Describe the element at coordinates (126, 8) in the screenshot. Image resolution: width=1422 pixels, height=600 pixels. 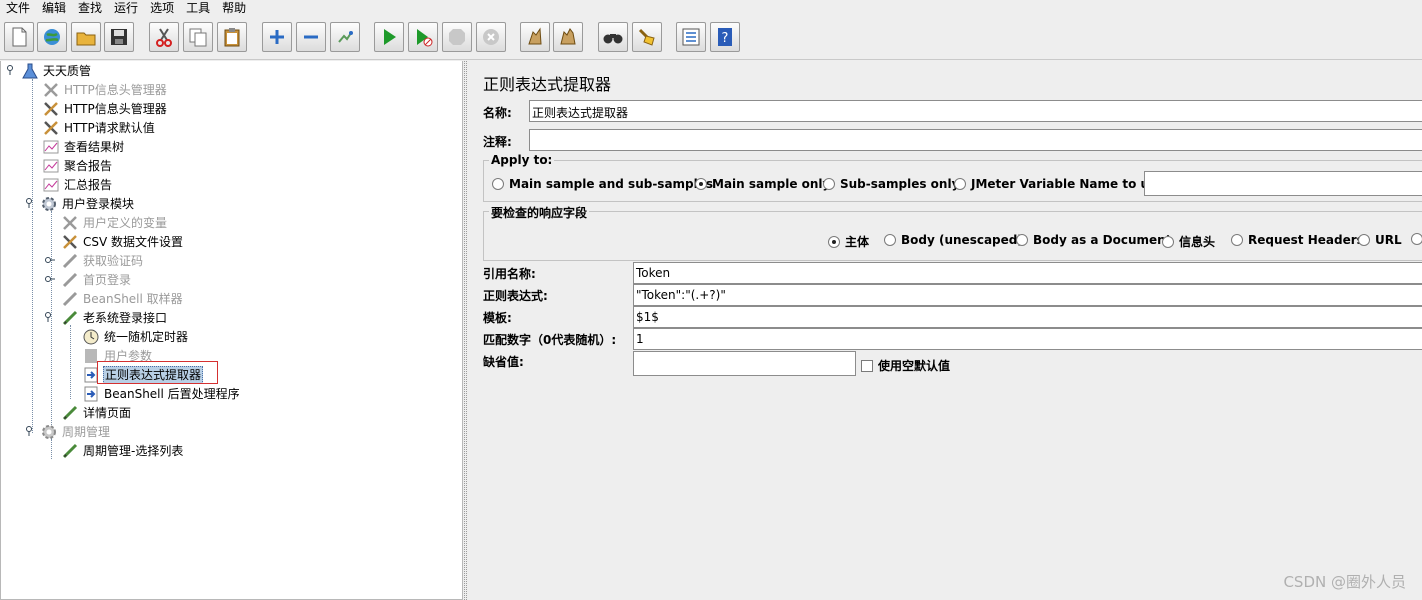
I see `menu-run: 运行` at that location.